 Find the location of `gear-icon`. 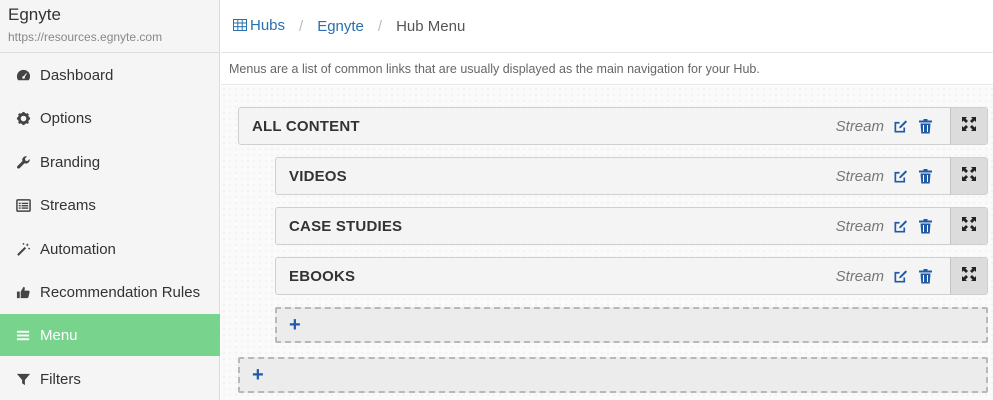

gear-icon is located at coordinates (23, 118).